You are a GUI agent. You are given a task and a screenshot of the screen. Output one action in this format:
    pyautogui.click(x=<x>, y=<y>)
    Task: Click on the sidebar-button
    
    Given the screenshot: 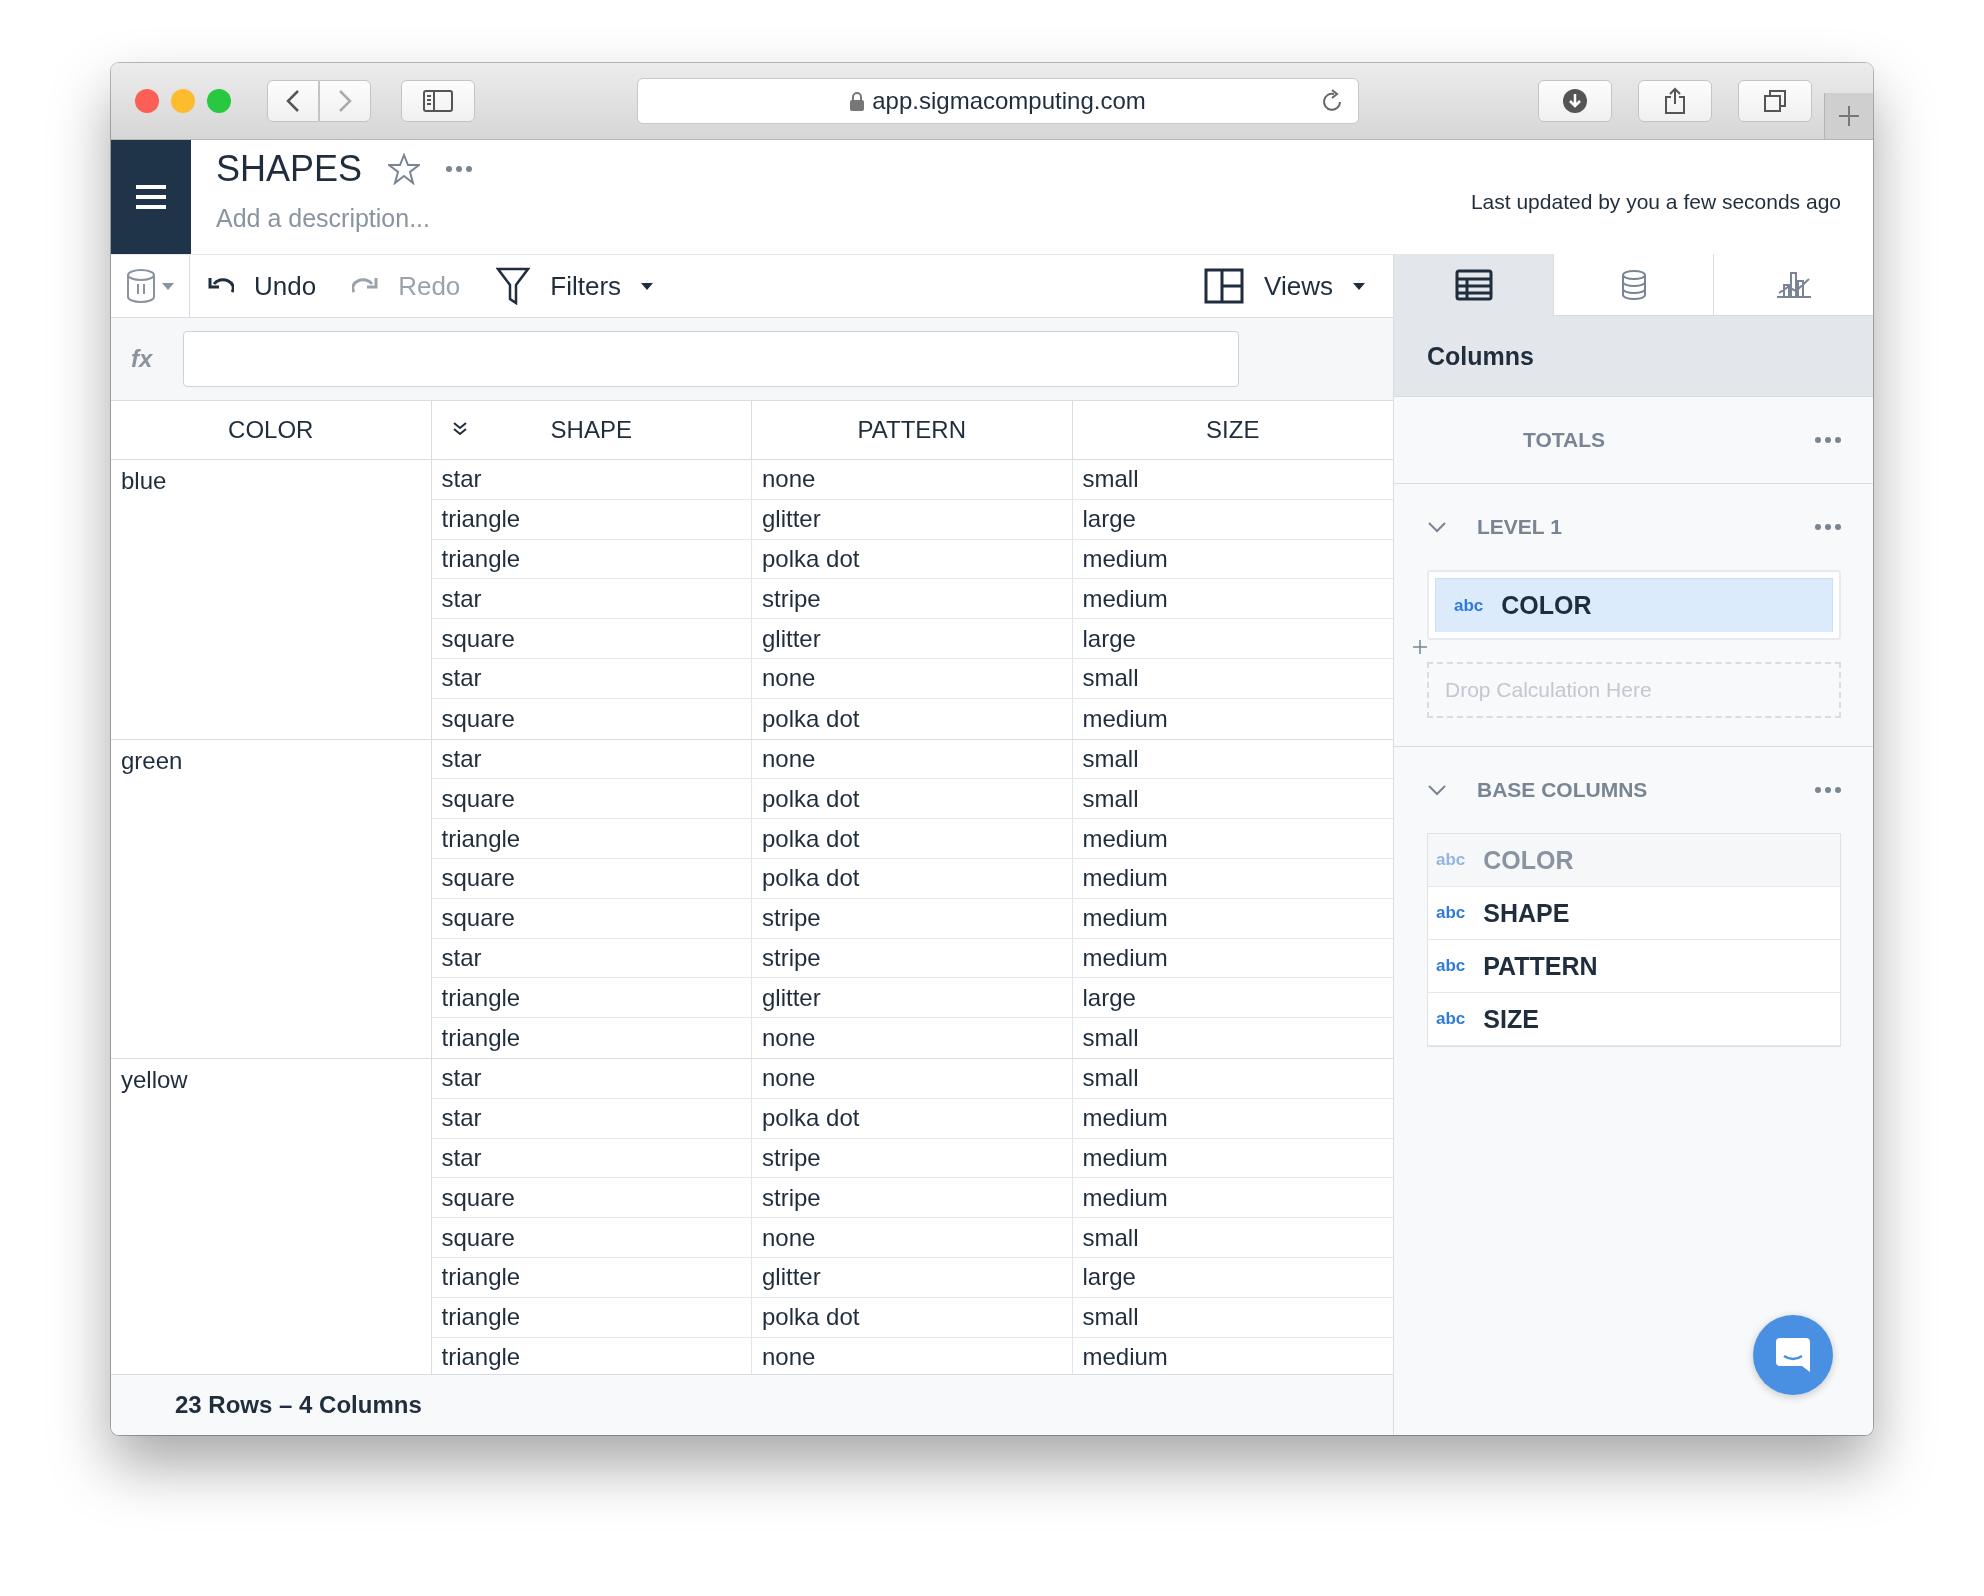 What is the action you would take?
    pyautogui.click(x=438, y=101)
    